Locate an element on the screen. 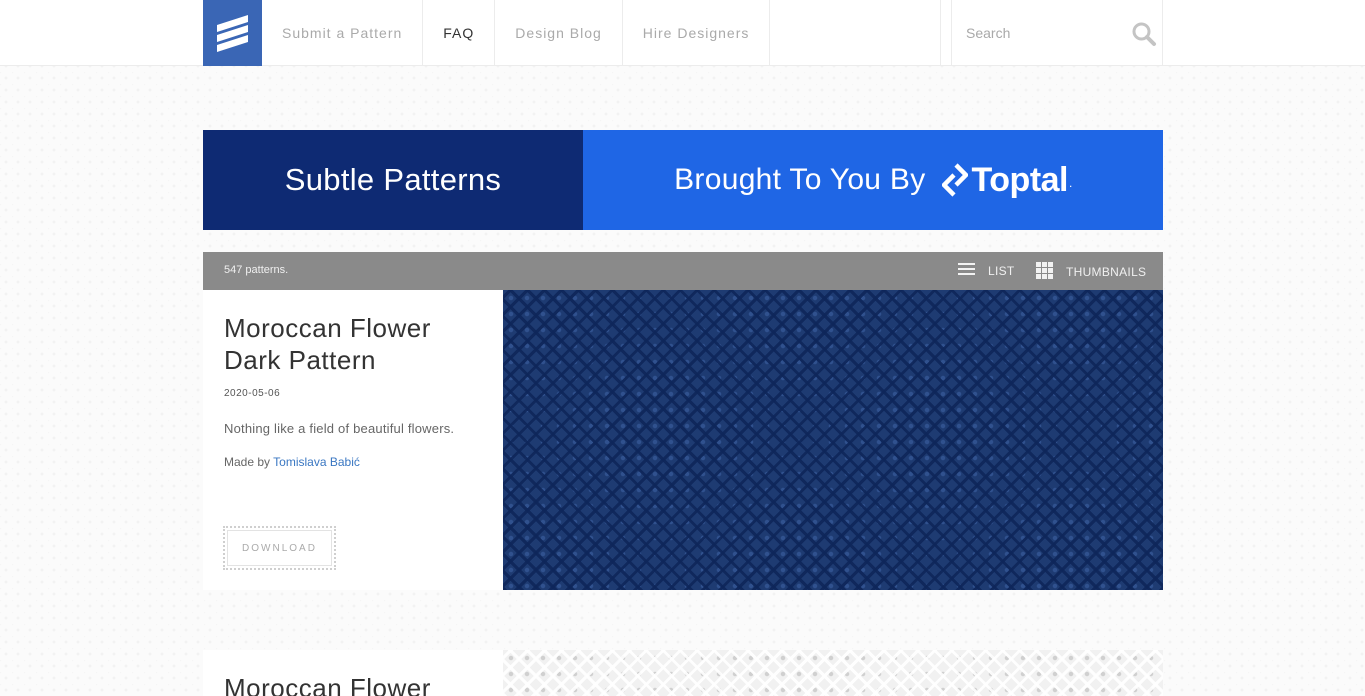 The image size is (1365, 696). grid-icon is located at coordinates (1044, 272).